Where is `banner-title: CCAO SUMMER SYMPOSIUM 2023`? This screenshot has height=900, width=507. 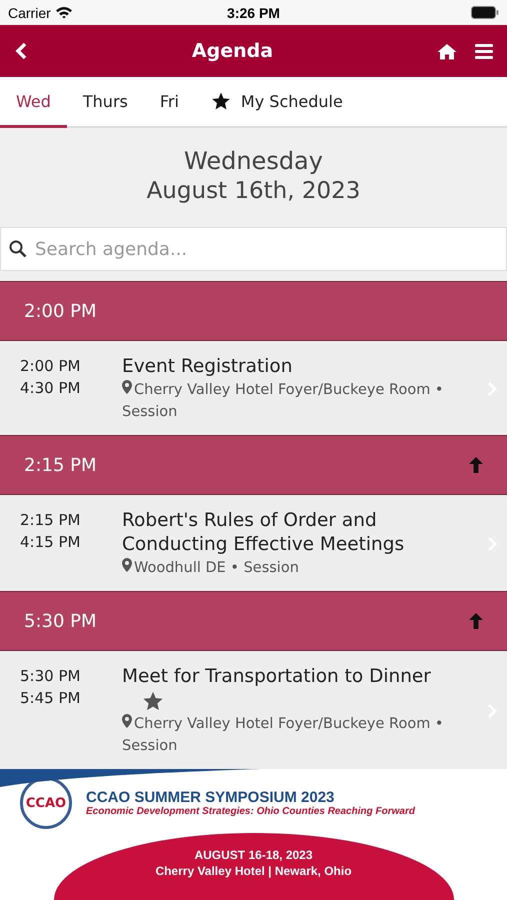 banner-title: CCAO SUMMER SYMPOSIUM 2023 is located at coordinates (211, 797).